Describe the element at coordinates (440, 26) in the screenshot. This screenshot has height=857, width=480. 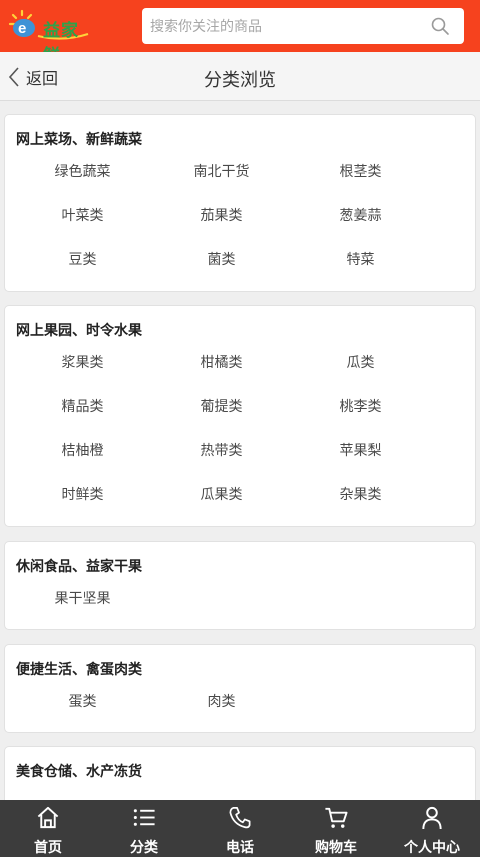
I see `search-icon` at that location.